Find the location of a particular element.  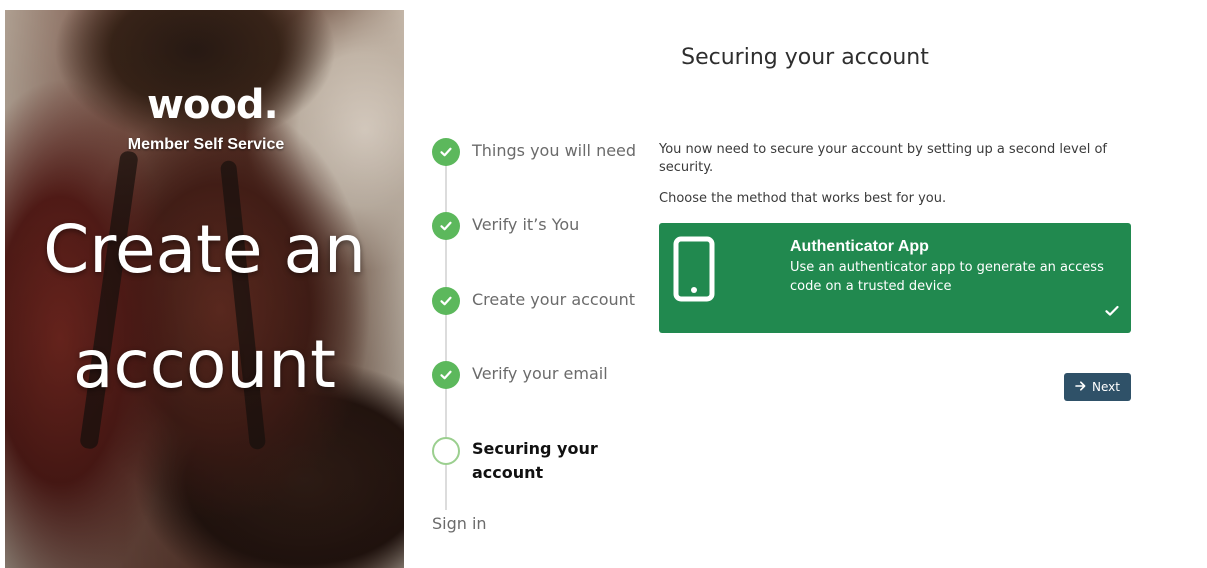

step-verify-your-email: Verify your email is located at coordinates (520, 375).